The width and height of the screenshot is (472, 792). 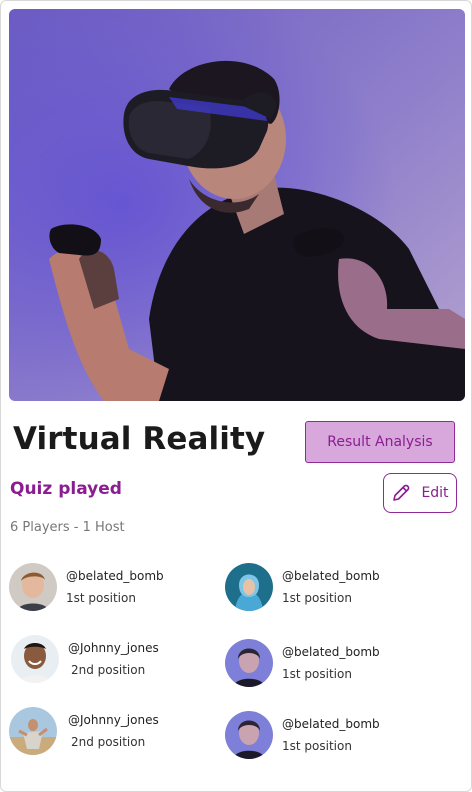 What do you see at coordinates (380, 442) in the screenshot?
I see `result-analysis-button: Result Analysis` at bounding box center [380, 442].